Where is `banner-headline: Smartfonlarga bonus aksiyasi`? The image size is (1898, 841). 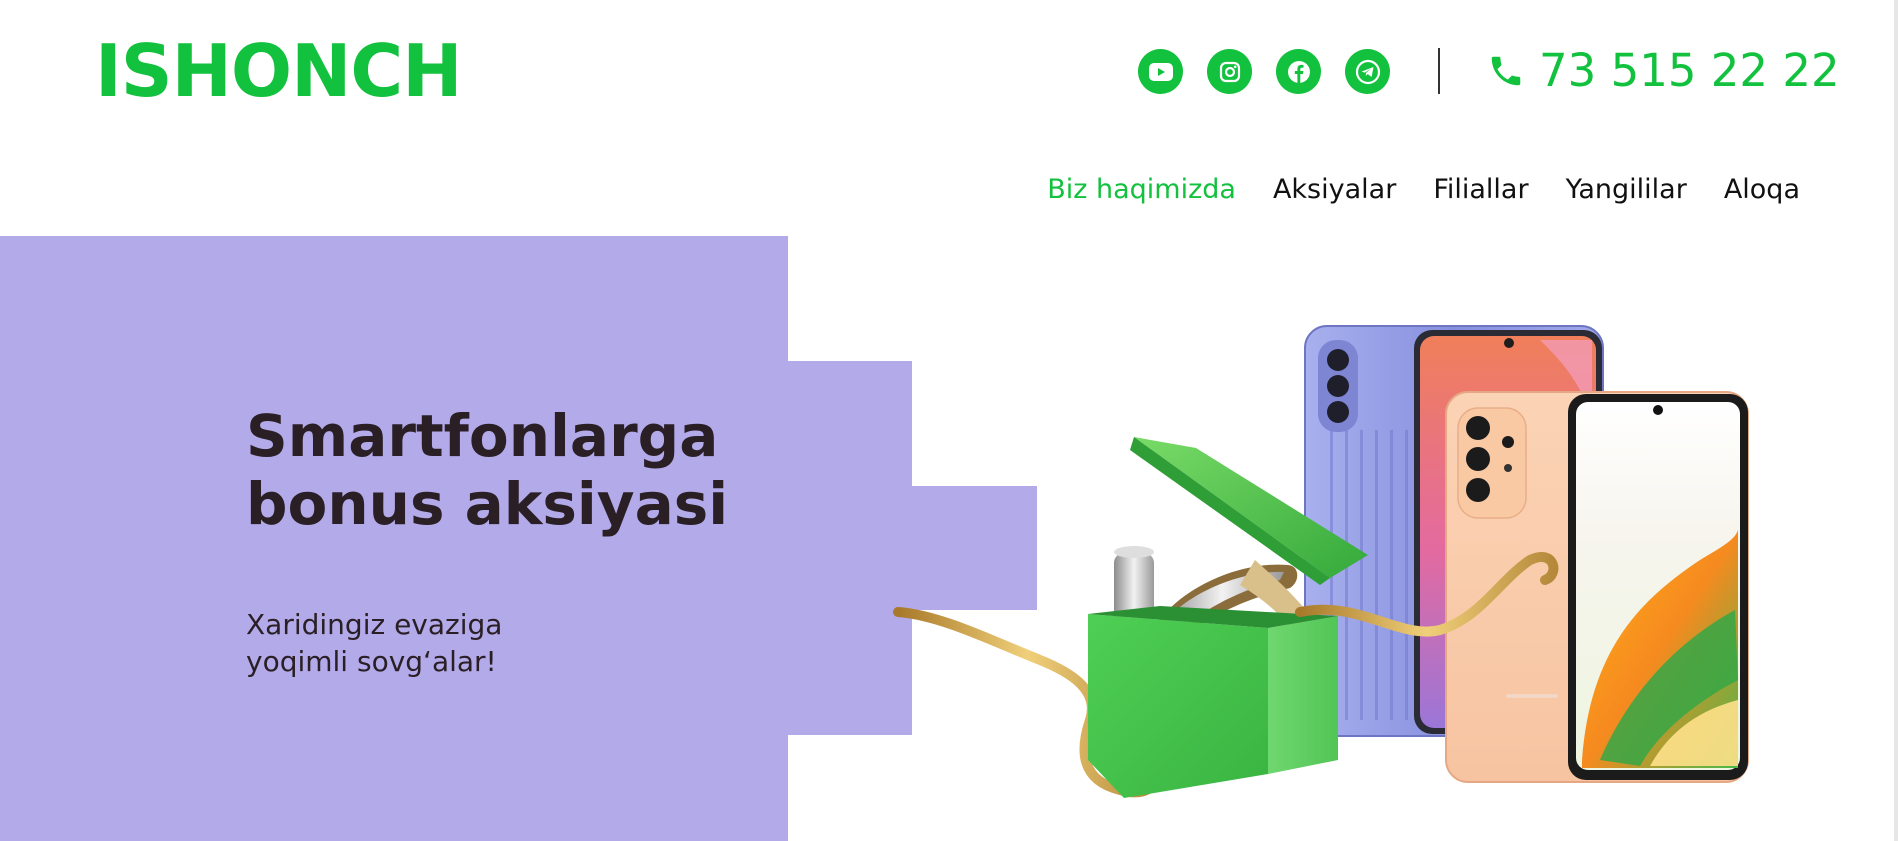
banner-headline: Smartfonlarga bonus aksiyasi is located at coordinates (487, 470).